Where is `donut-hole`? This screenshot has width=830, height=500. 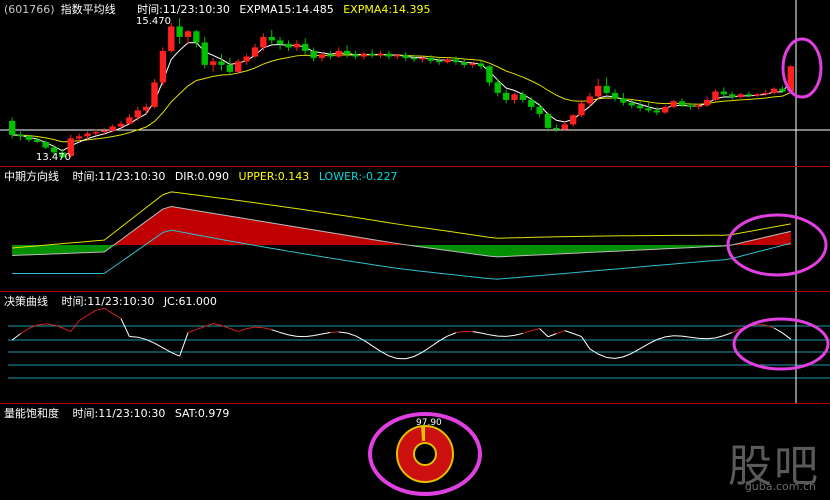 donut-hole is located at coordinates (425, 454).